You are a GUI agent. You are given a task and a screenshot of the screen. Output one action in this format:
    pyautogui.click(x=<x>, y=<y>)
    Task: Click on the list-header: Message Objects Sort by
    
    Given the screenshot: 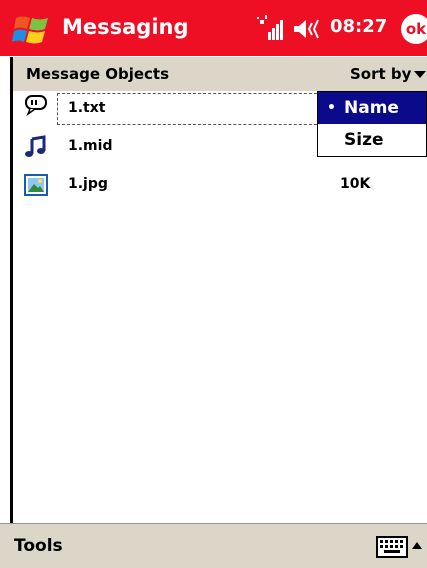 What is the action you would take?
    pyautogui.click(x=218, y=74)
    